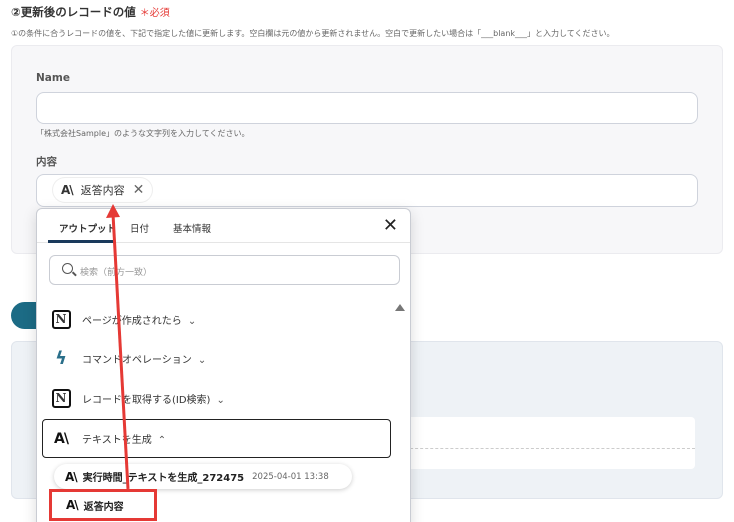 The height and width of the screenshot is (522, 734). I want to click on annotation-arrow, so click(118, 347).